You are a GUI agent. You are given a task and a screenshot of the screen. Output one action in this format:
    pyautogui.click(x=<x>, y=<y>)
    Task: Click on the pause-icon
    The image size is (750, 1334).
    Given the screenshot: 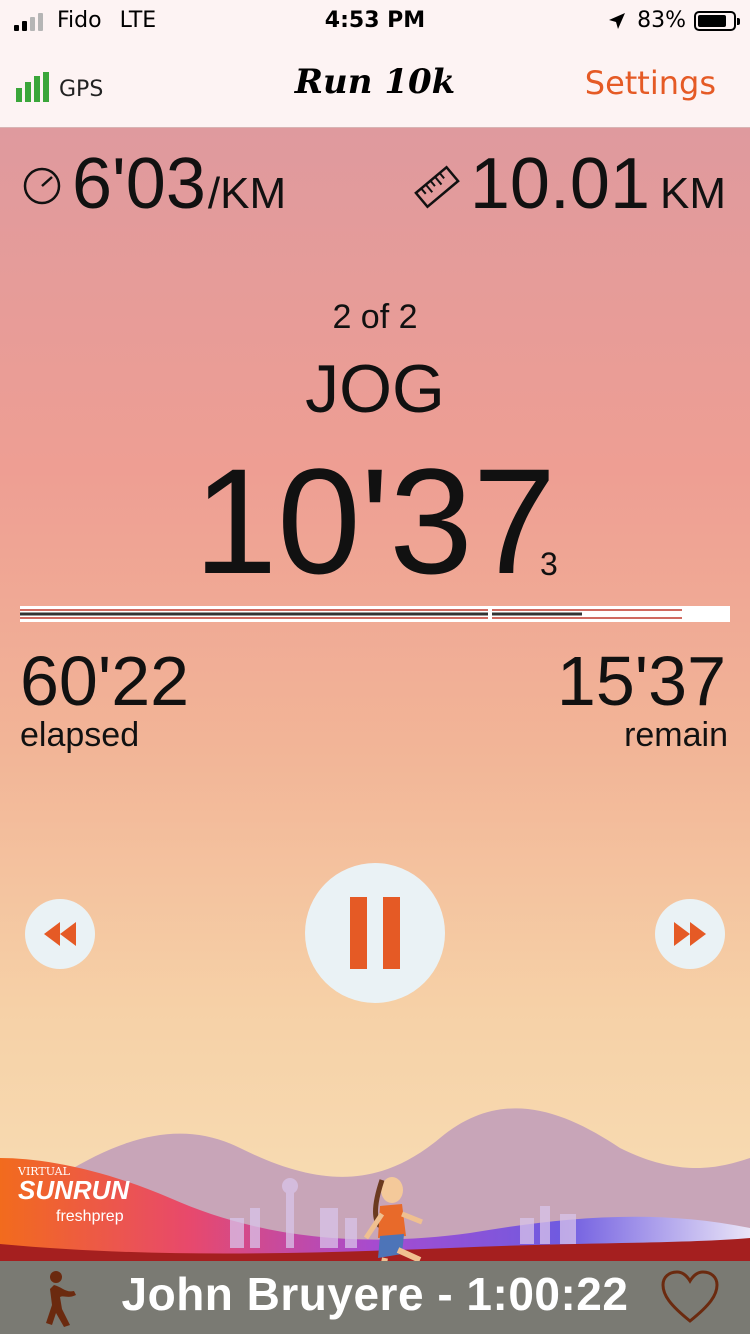 What is the action you would take?
    pyautogui.click(x=375, y=933)
    